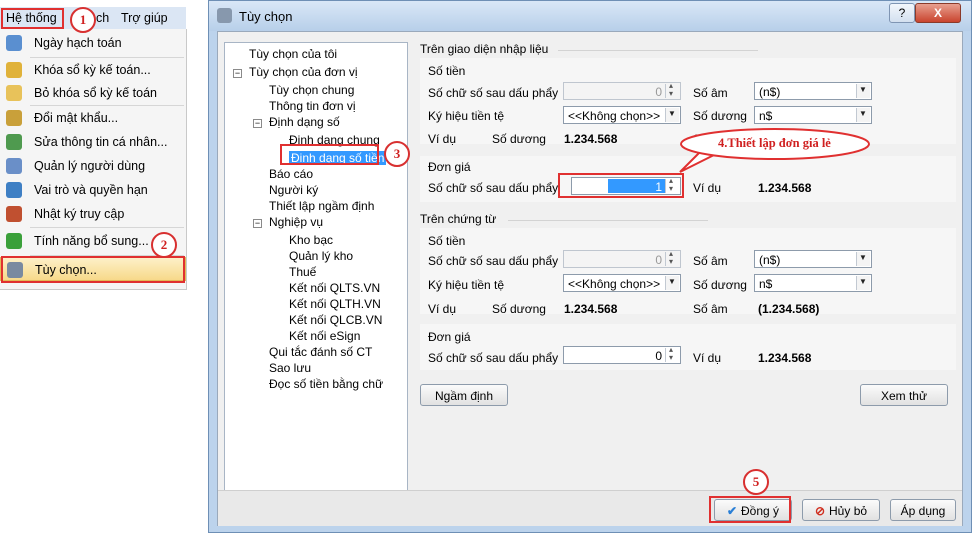 The height and width of the screenshot is (533, 972). What do you see at coordinates (493, 188) in the screenshot?
I see `entry-unit-decimals-label: Số chữ số sau dấu phẩy` at bounding box center [493, 188].